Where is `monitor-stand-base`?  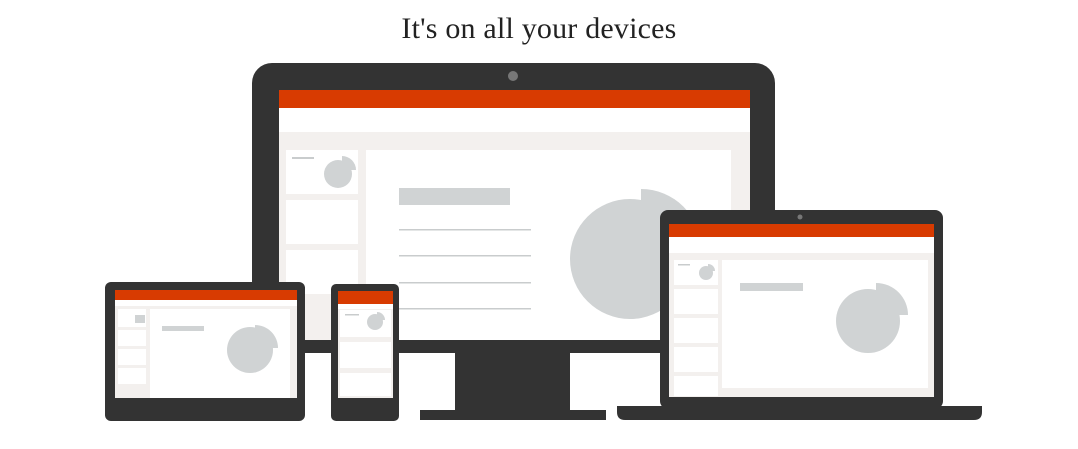 monitor-stand-base is located at coordinates (513, 415).